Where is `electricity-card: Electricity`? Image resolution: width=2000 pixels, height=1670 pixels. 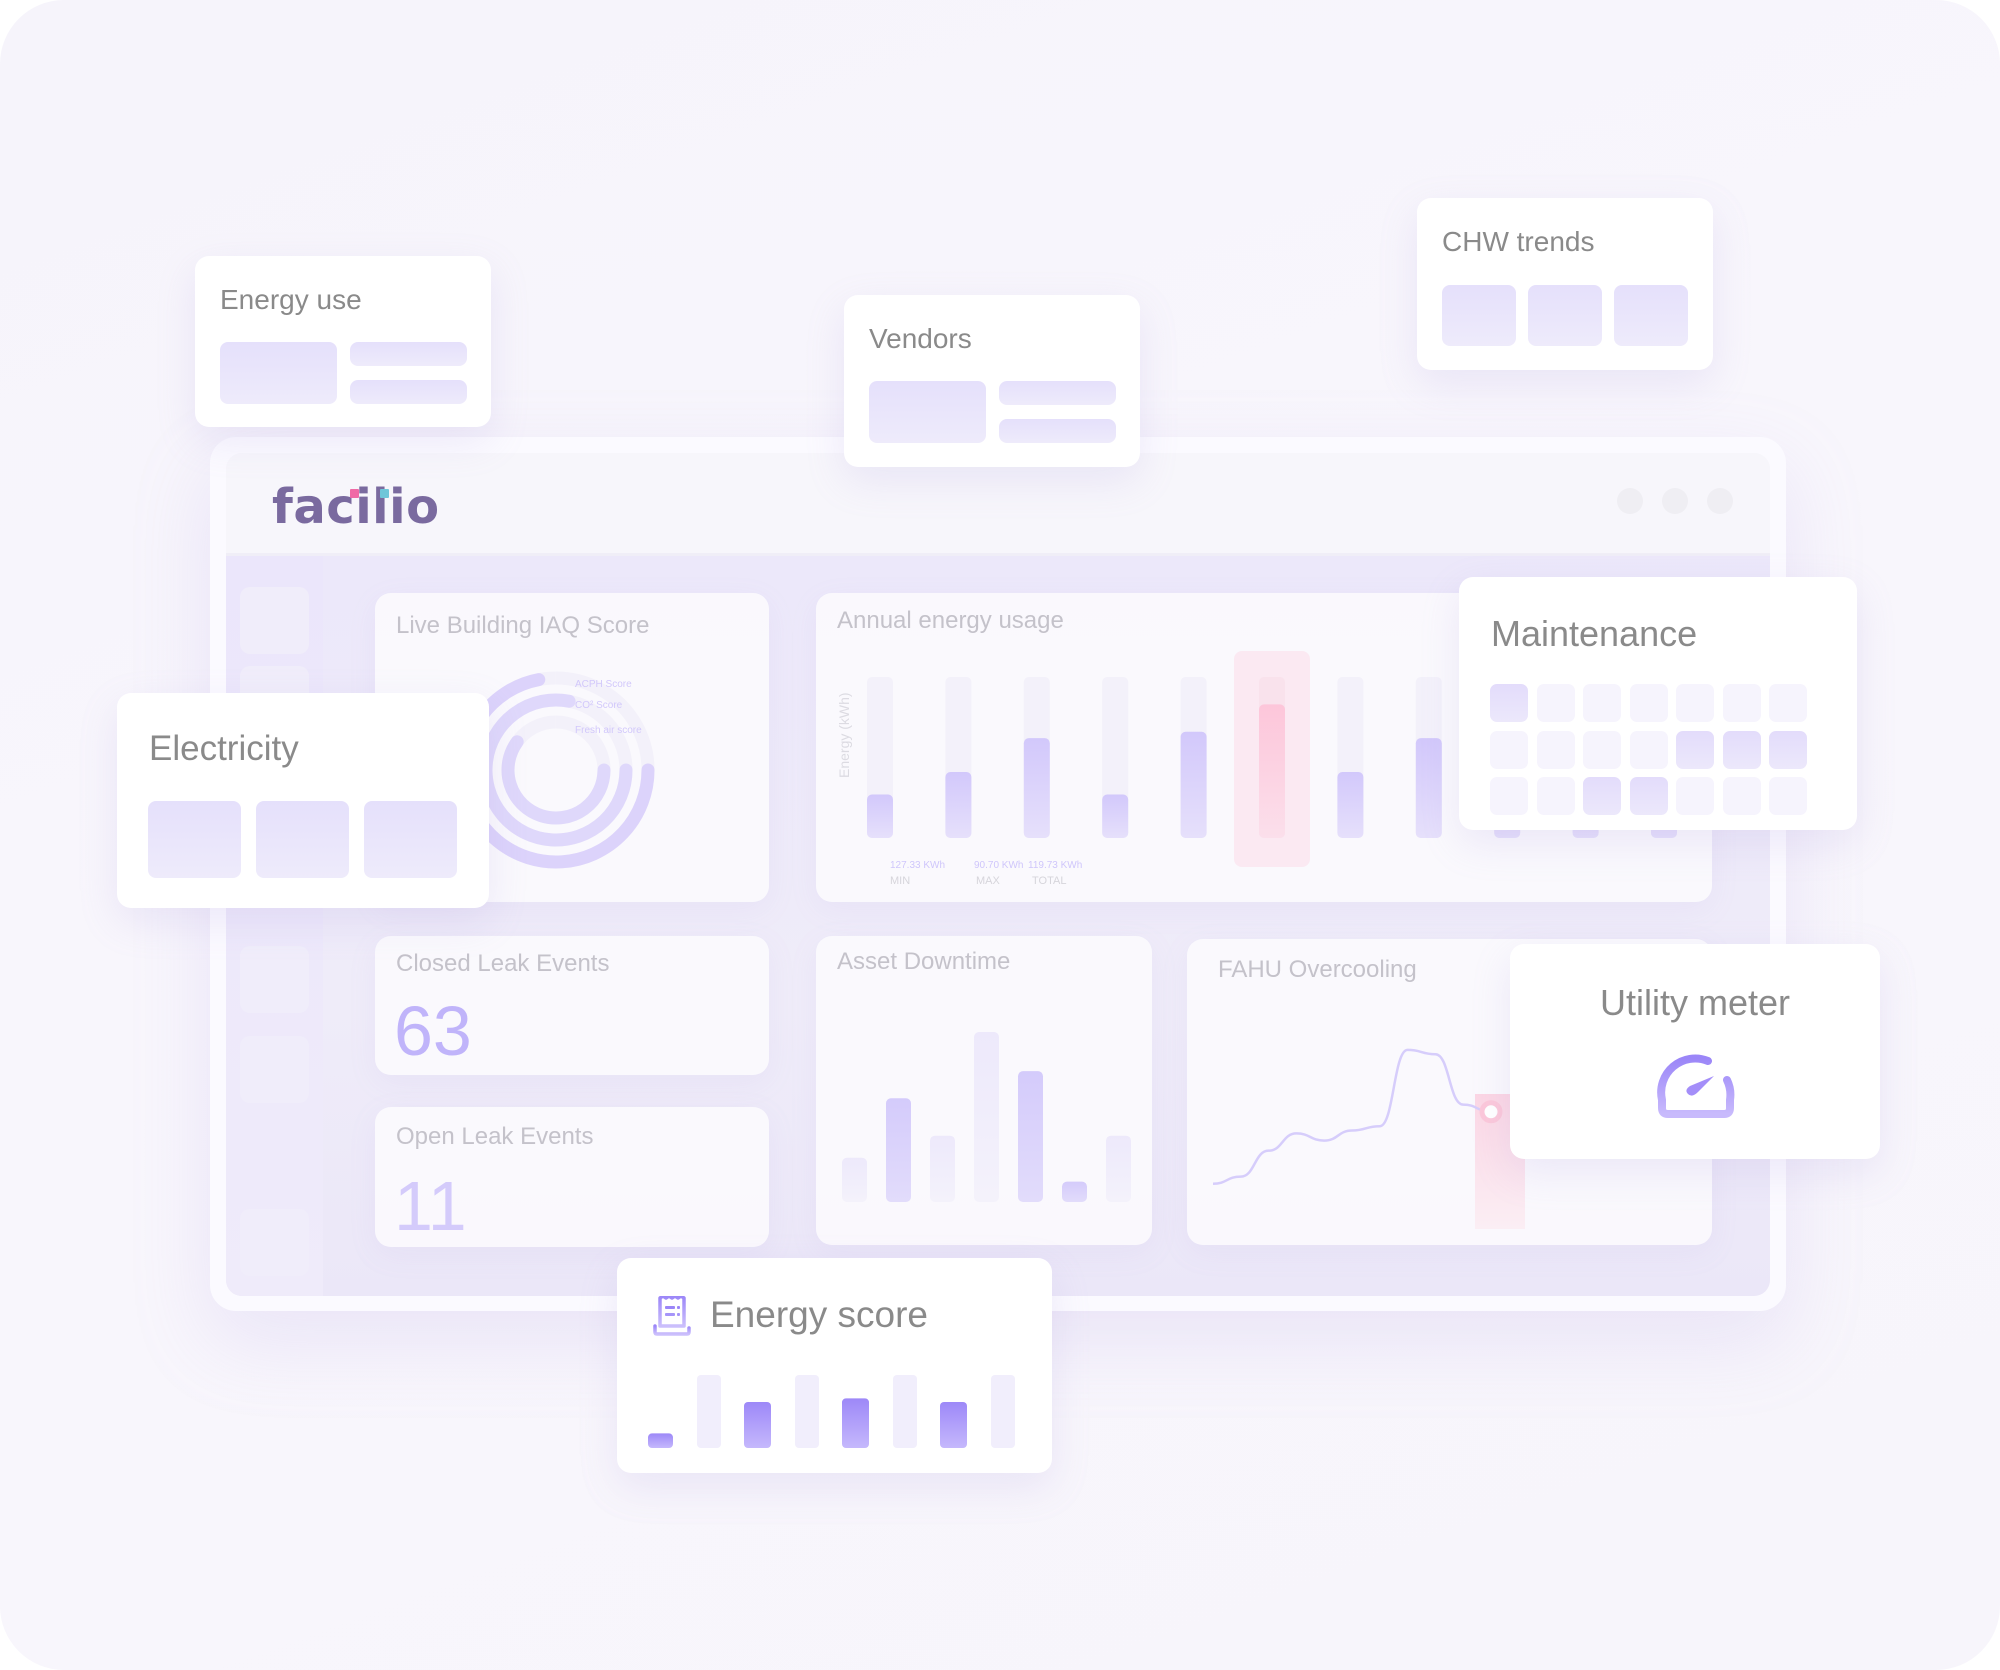 electricity-card: Electricity is located at coordinates (303, 800).